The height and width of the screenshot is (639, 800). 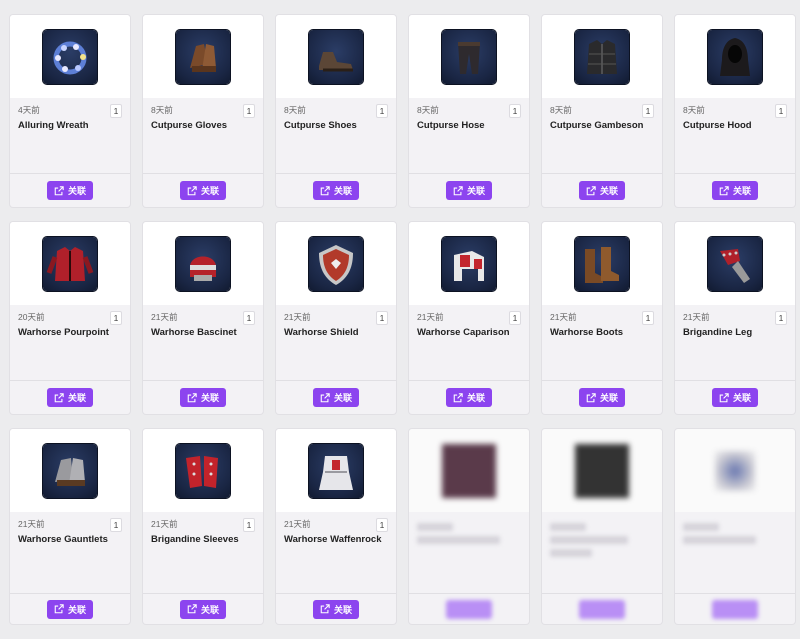 I want to click on item-age: 8天前, so click(x=428, y=110).